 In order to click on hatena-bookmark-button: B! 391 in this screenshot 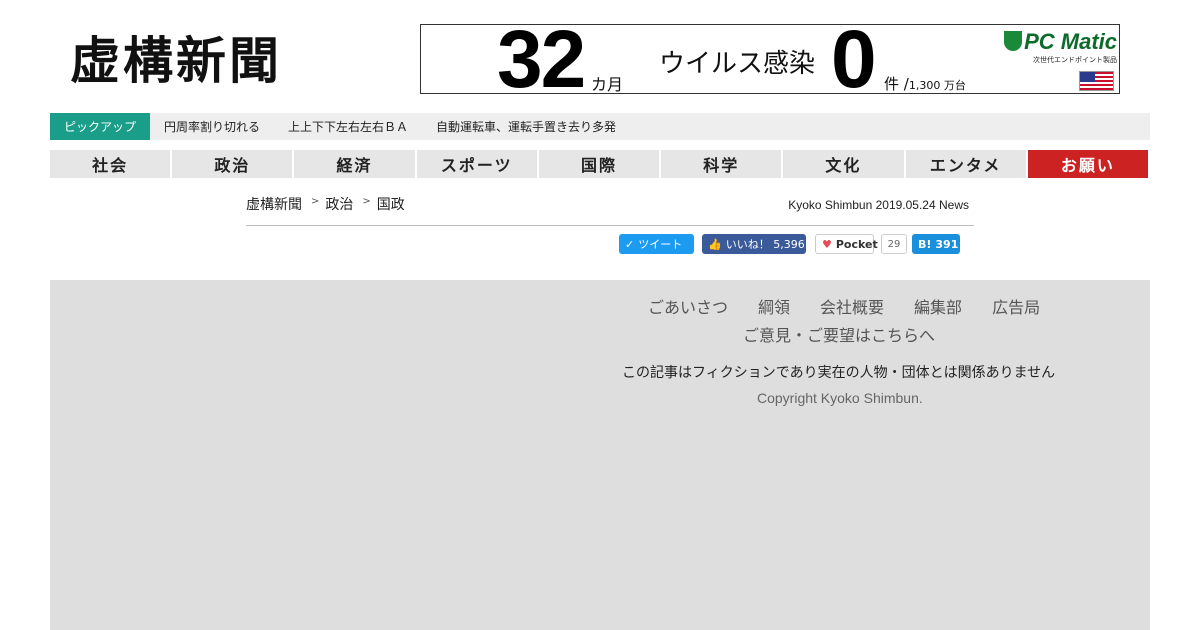, I will do `click(936, 244)`.